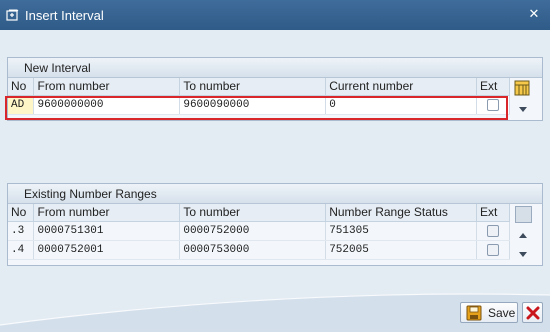 The image size is (550, 332). I want to click on cancel-icon, so click(533, 313).